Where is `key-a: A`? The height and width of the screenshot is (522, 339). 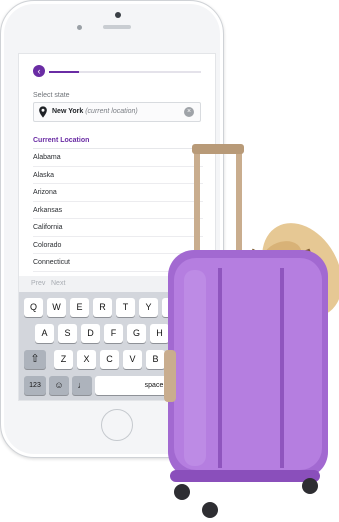
key-a: A is located at coordinates (44, 333).